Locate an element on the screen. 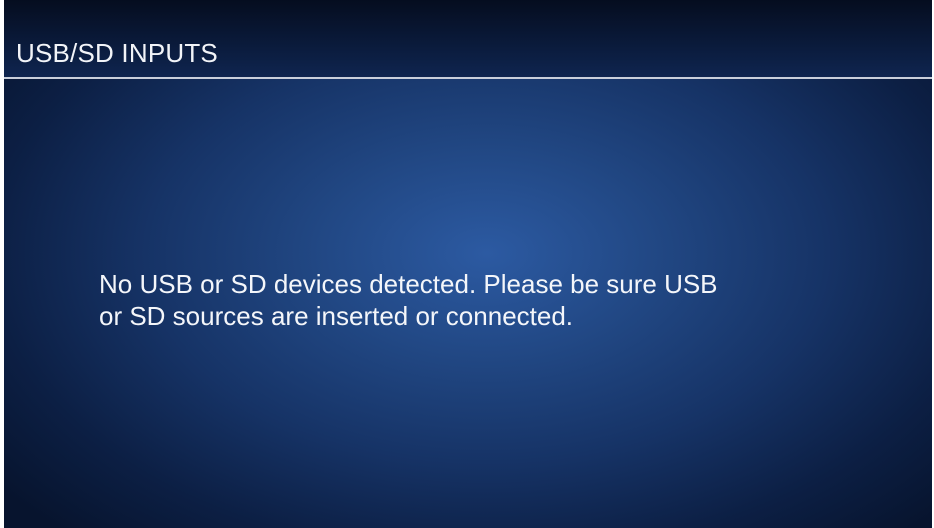  message-line-2: or SD sources are inserted or connected. is located at coordinates (336, 316).